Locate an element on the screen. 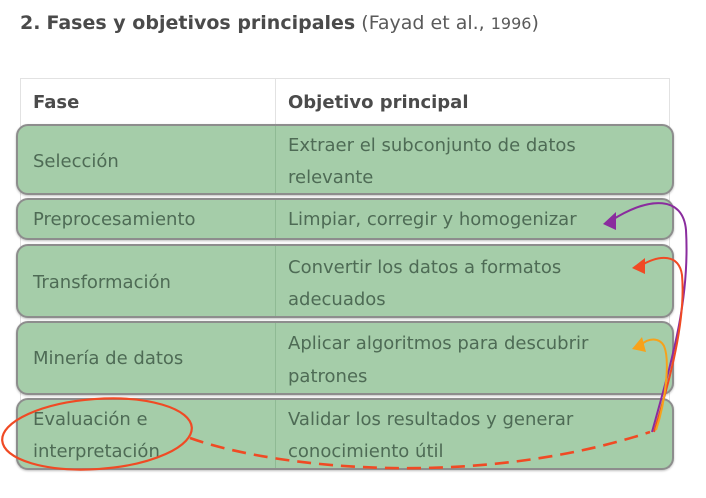 This screenshot has width=706, height=498. citation-close: ) is located at coordinates (535, 23).